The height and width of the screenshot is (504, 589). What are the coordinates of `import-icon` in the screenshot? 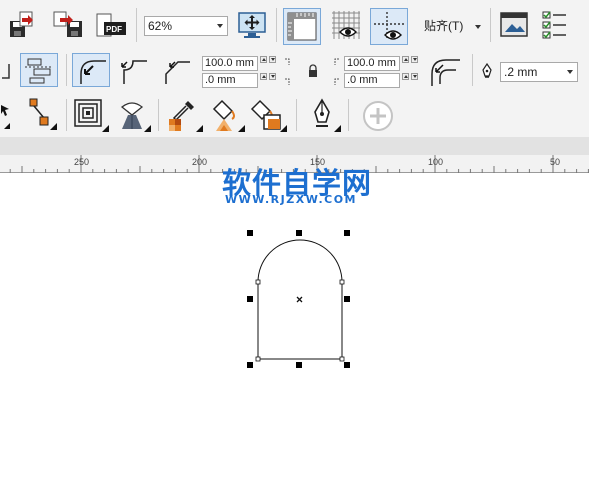 It's located at (21, 24).